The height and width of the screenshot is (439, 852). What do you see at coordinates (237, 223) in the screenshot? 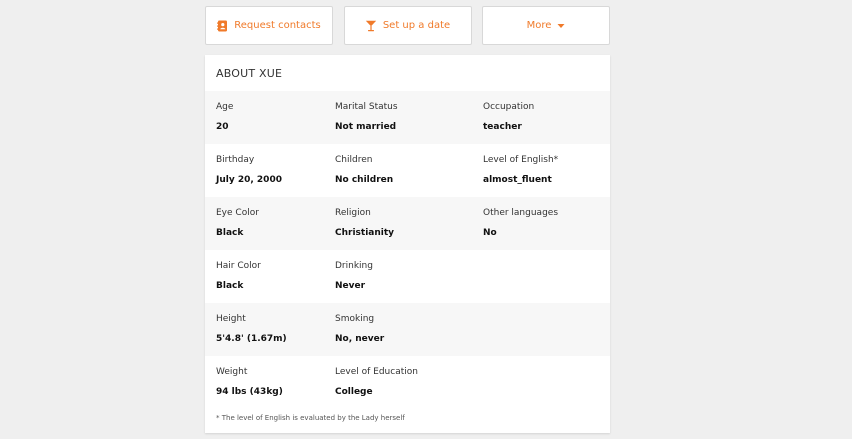
I see `info-field-eye-color: Eye Color Black` at bounding box center [237, 223].